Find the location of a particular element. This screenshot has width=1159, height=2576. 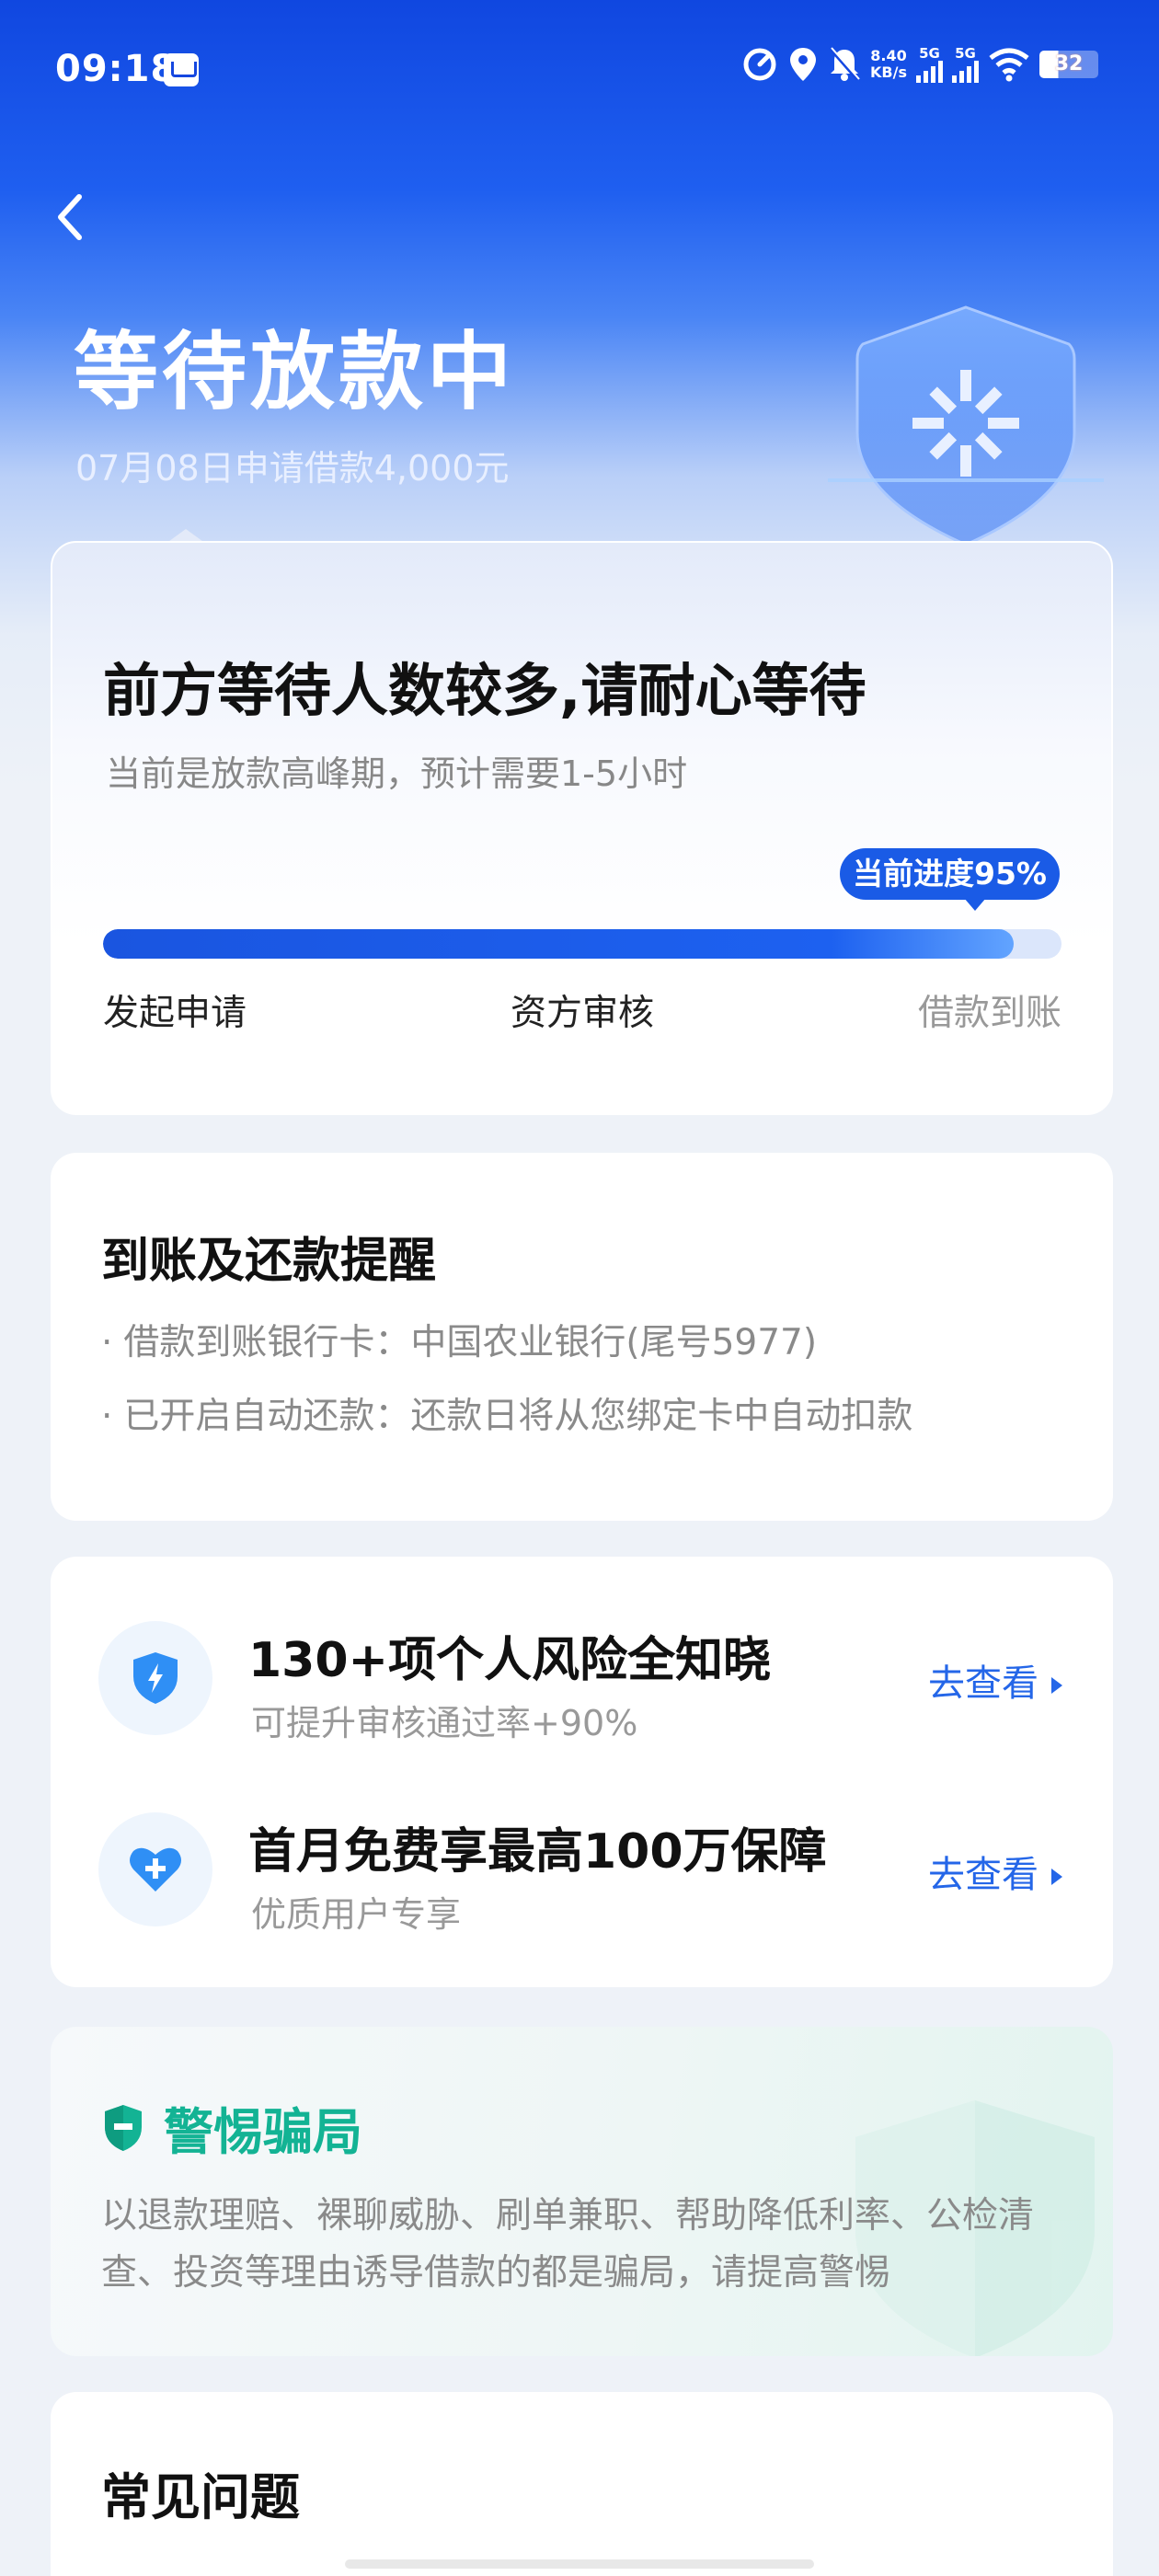

promo-subtitle: 可提升审核通过率+90% is located at coordinates (444, 1723).